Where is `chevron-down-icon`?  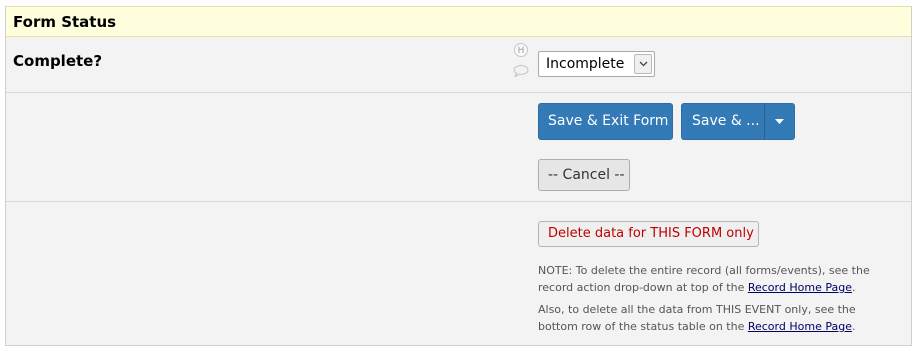 chevron-down-icon is located at coordinates (643, 64).